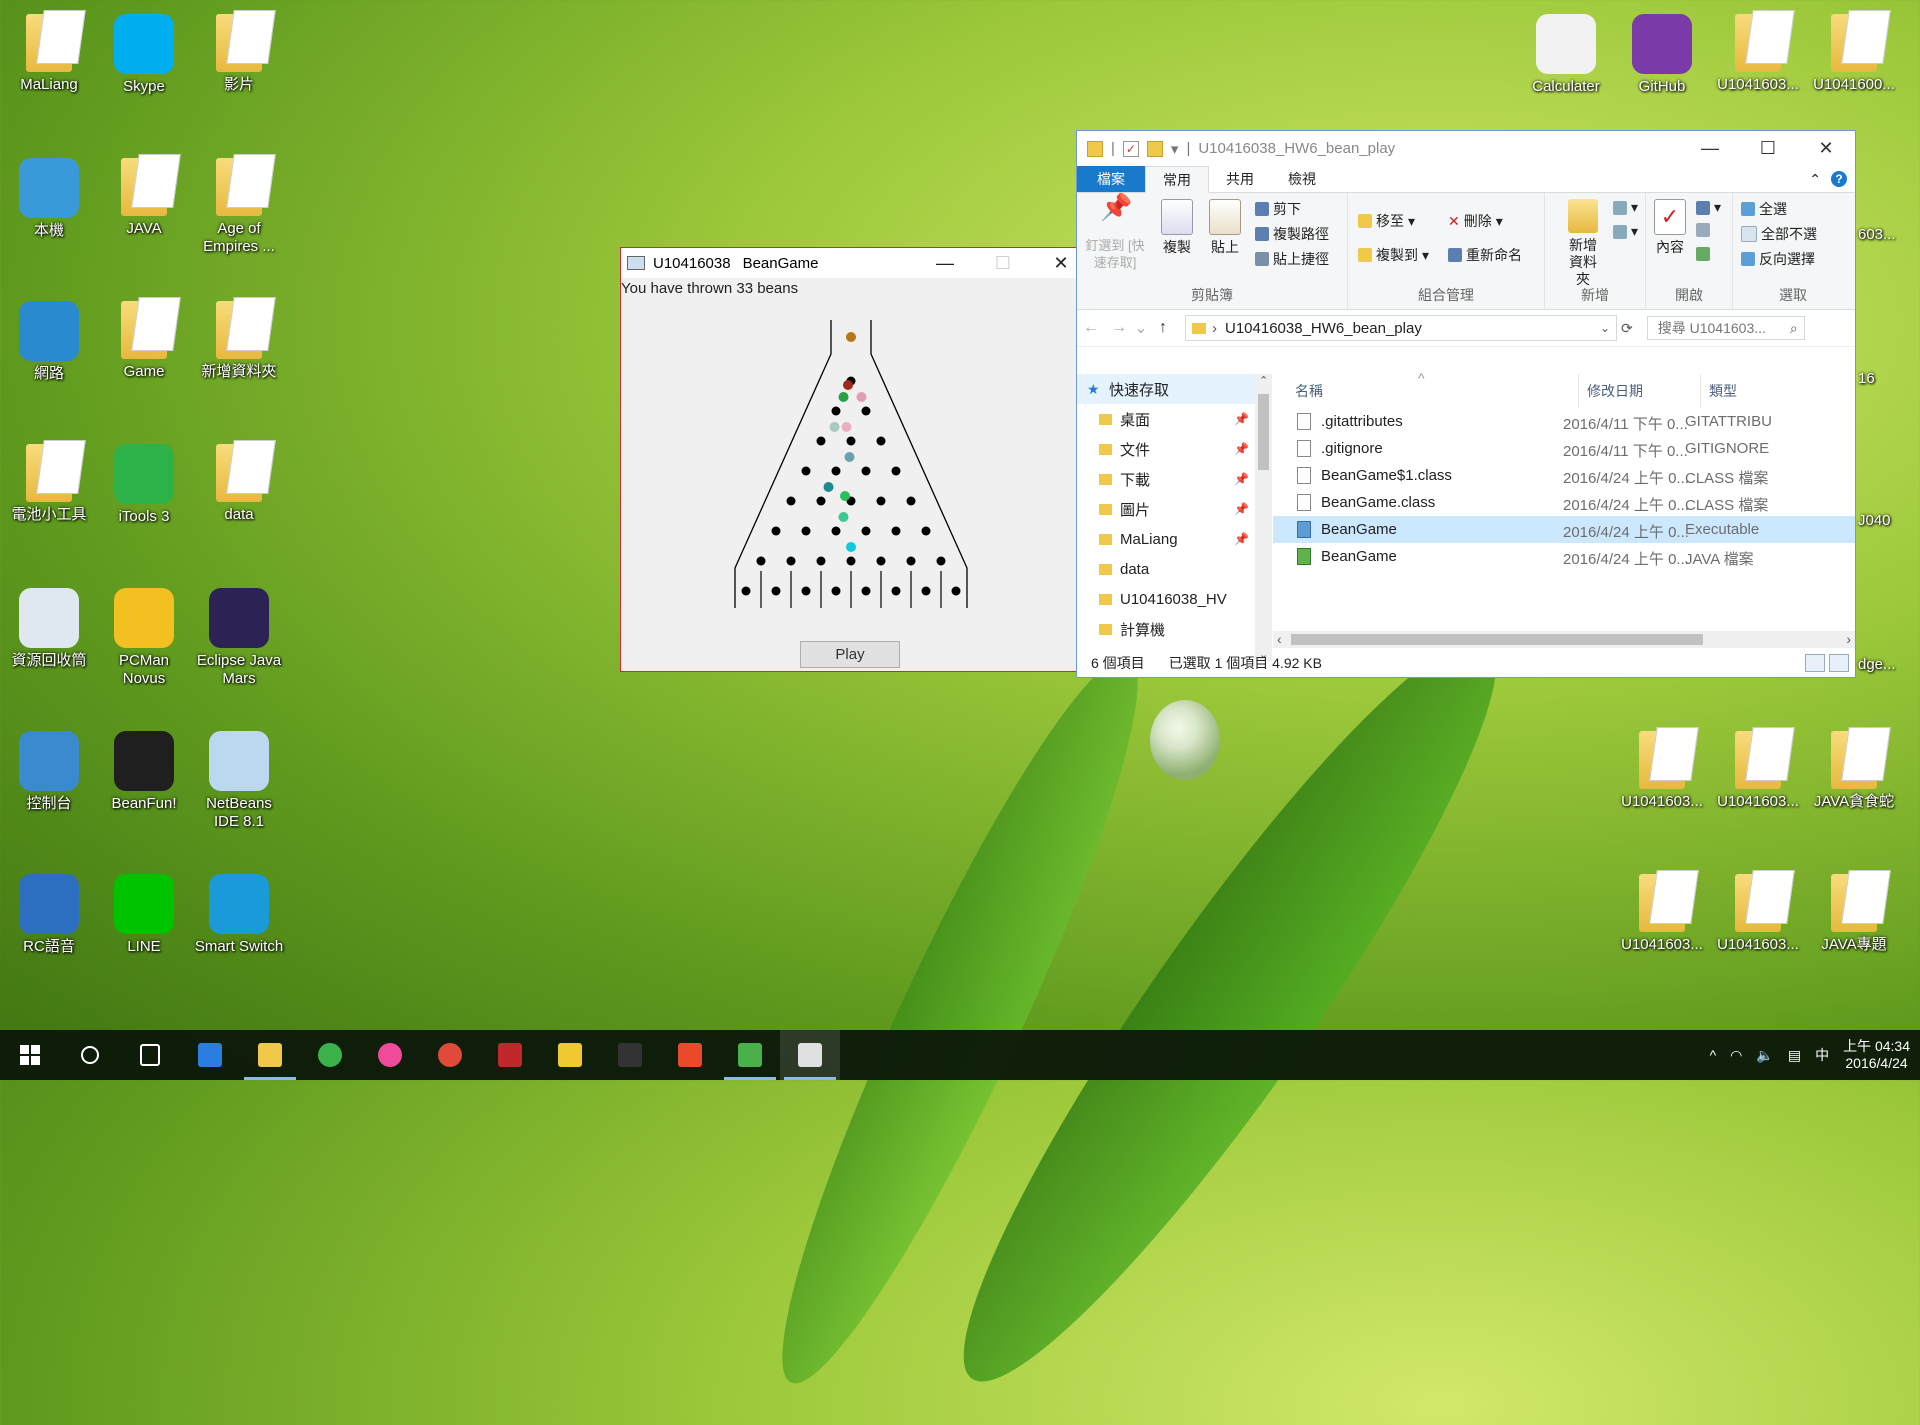  What do you see at coordinates (1779, 234) in the screenshot?
I see `select-none-button: 全部不選` at bounding box center [1779, 234].